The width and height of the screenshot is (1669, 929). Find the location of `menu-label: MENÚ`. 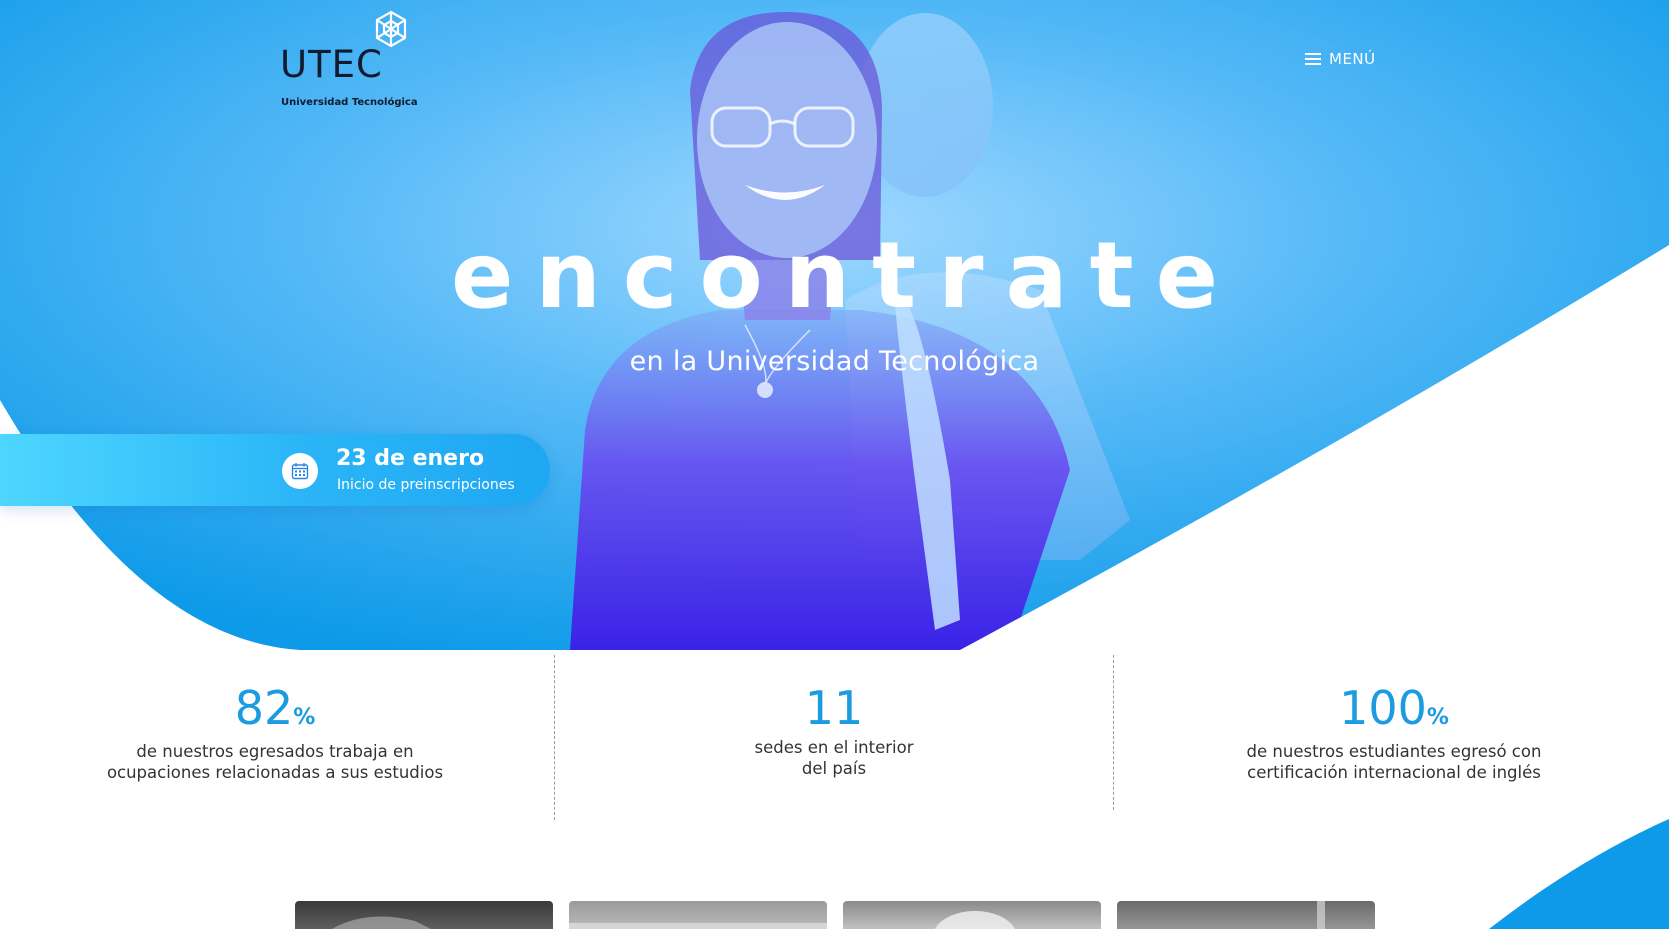

menu-label: MENÚ is located at coordinates (1352, 59).